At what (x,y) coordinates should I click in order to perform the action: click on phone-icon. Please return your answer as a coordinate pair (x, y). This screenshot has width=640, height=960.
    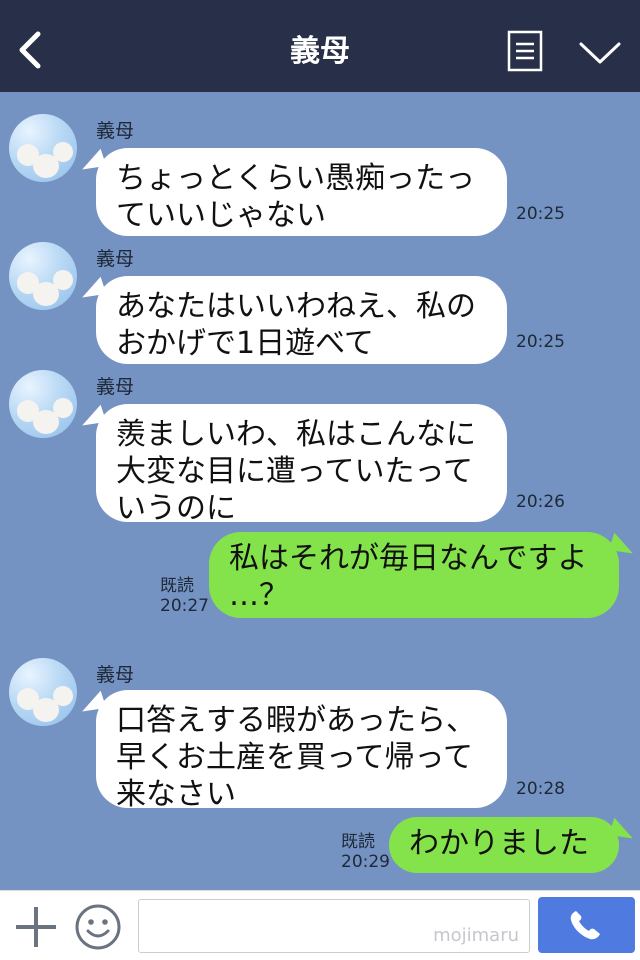
    Looking at the image, I should click on (585, 925).